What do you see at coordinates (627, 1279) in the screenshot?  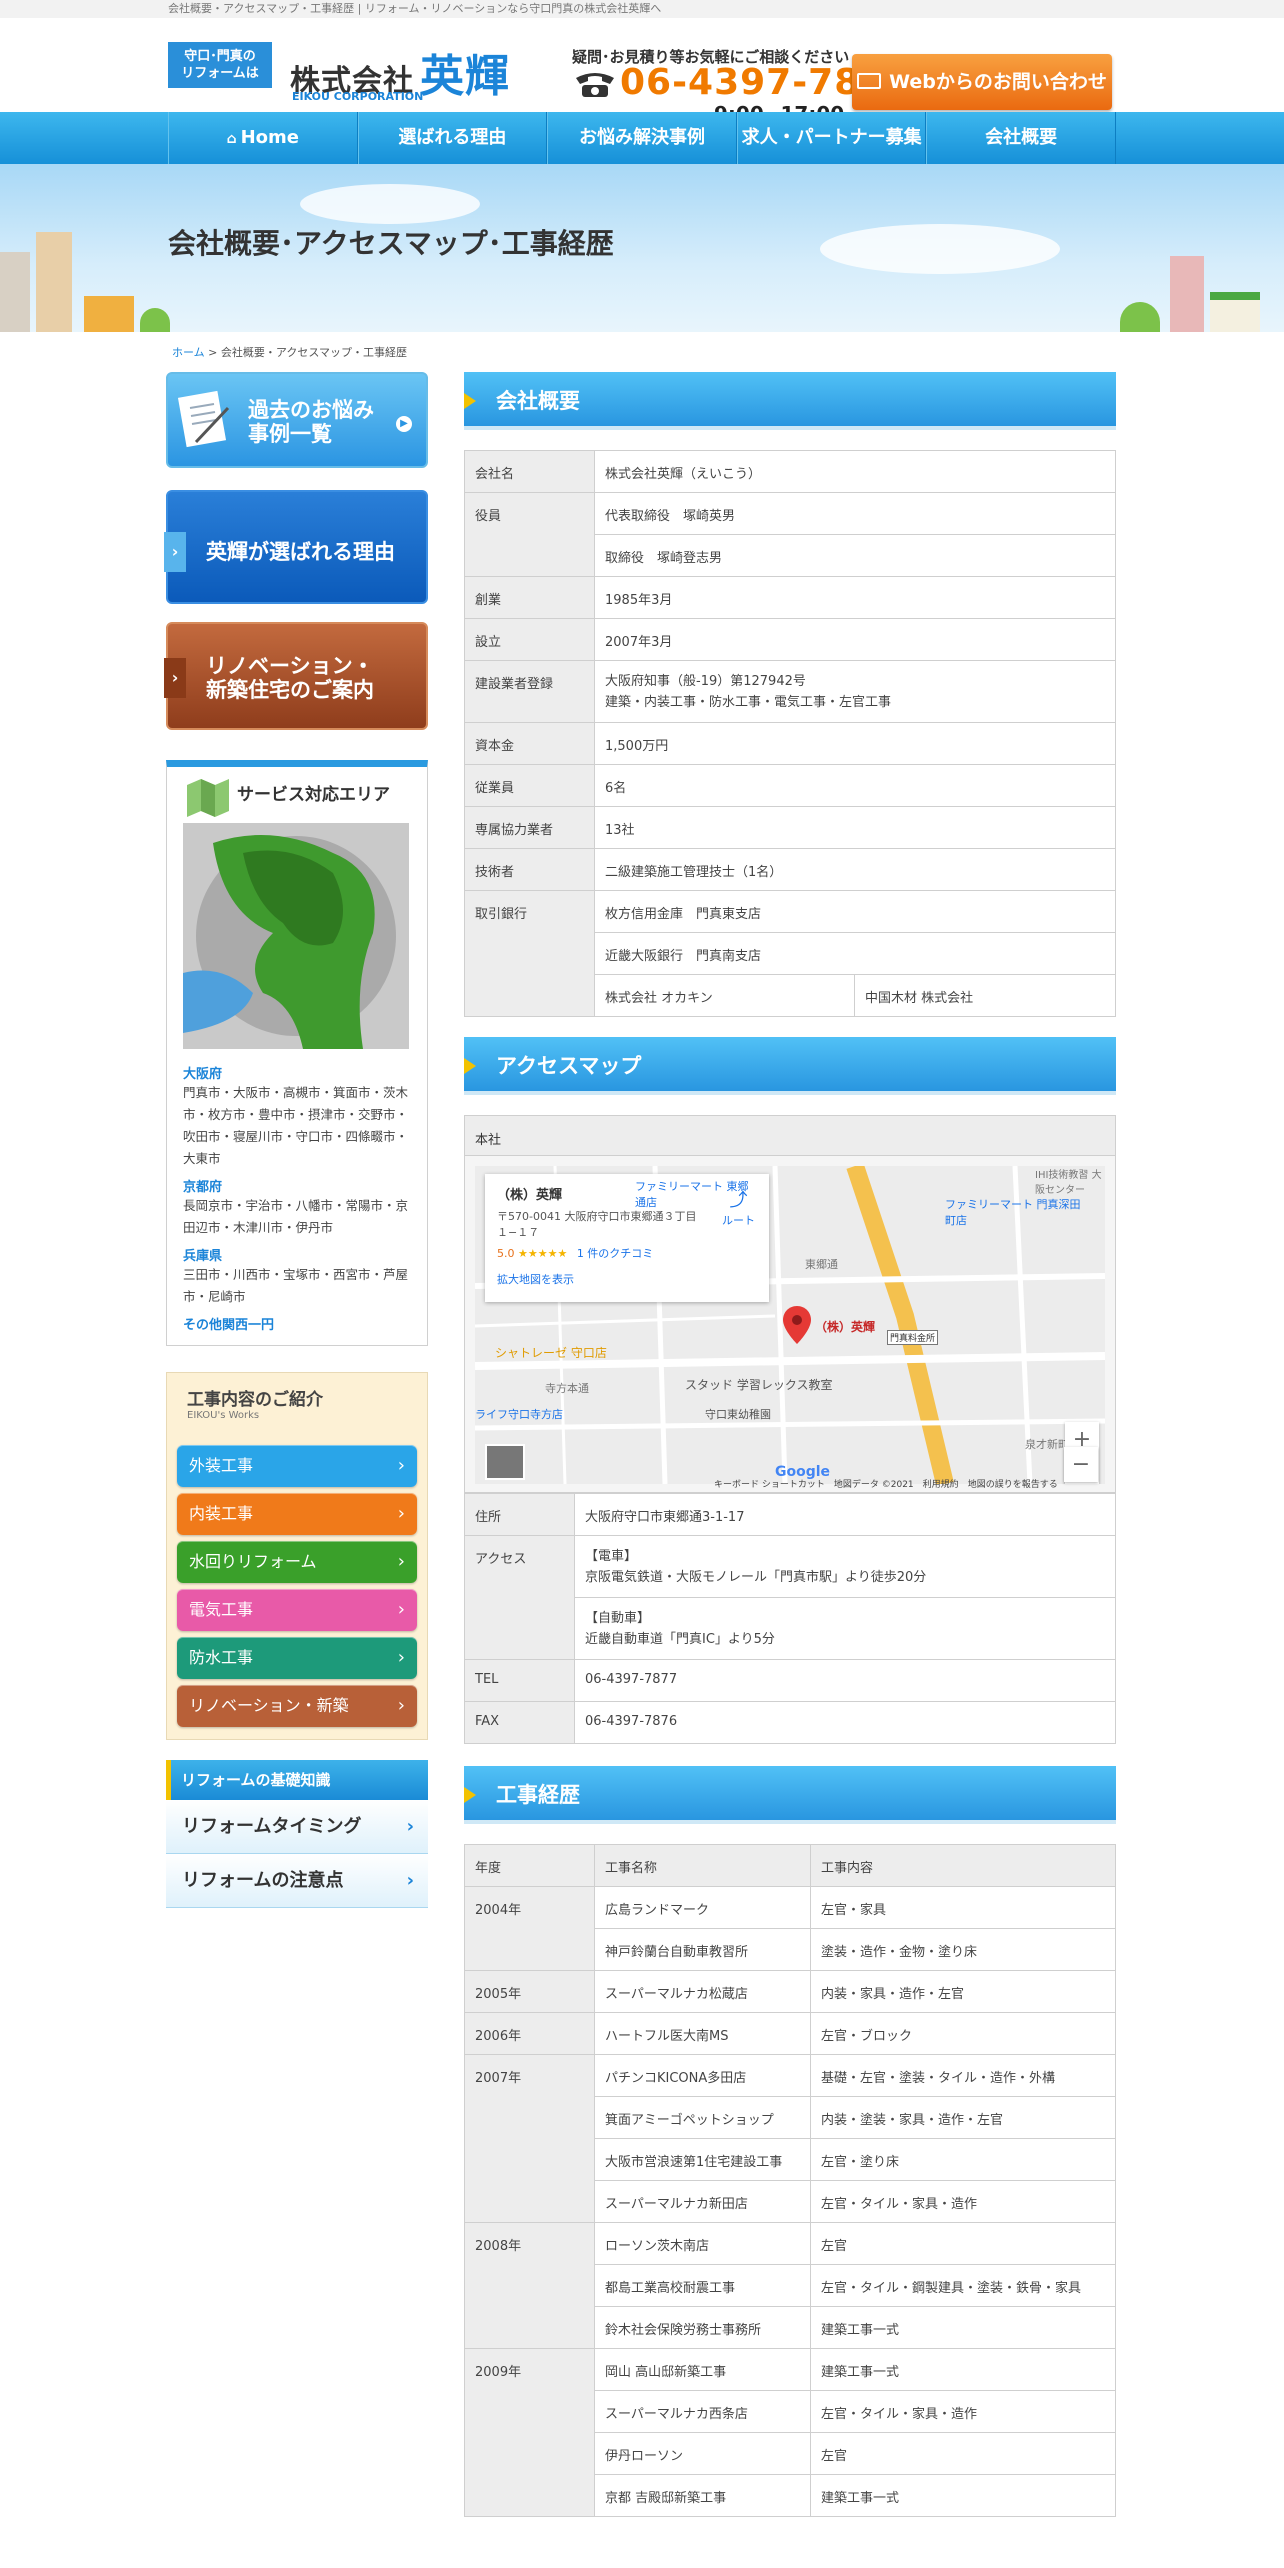 I see `map-enlarge-link: 拡大地図を表示` at bounding box center [627, 1279].